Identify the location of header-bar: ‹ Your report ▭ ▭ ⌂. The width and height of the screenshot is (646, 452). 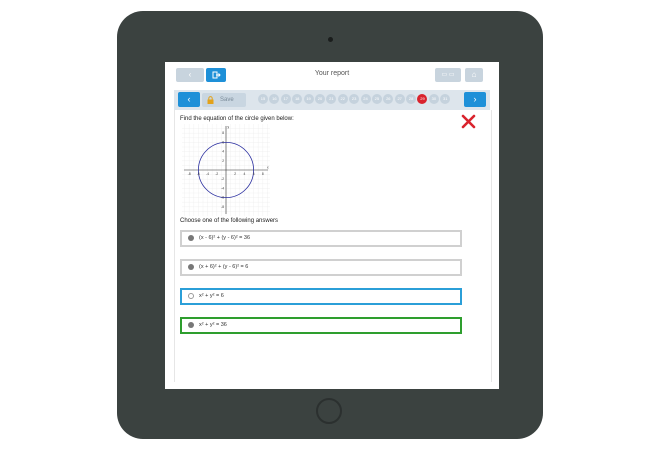
(332, 75).